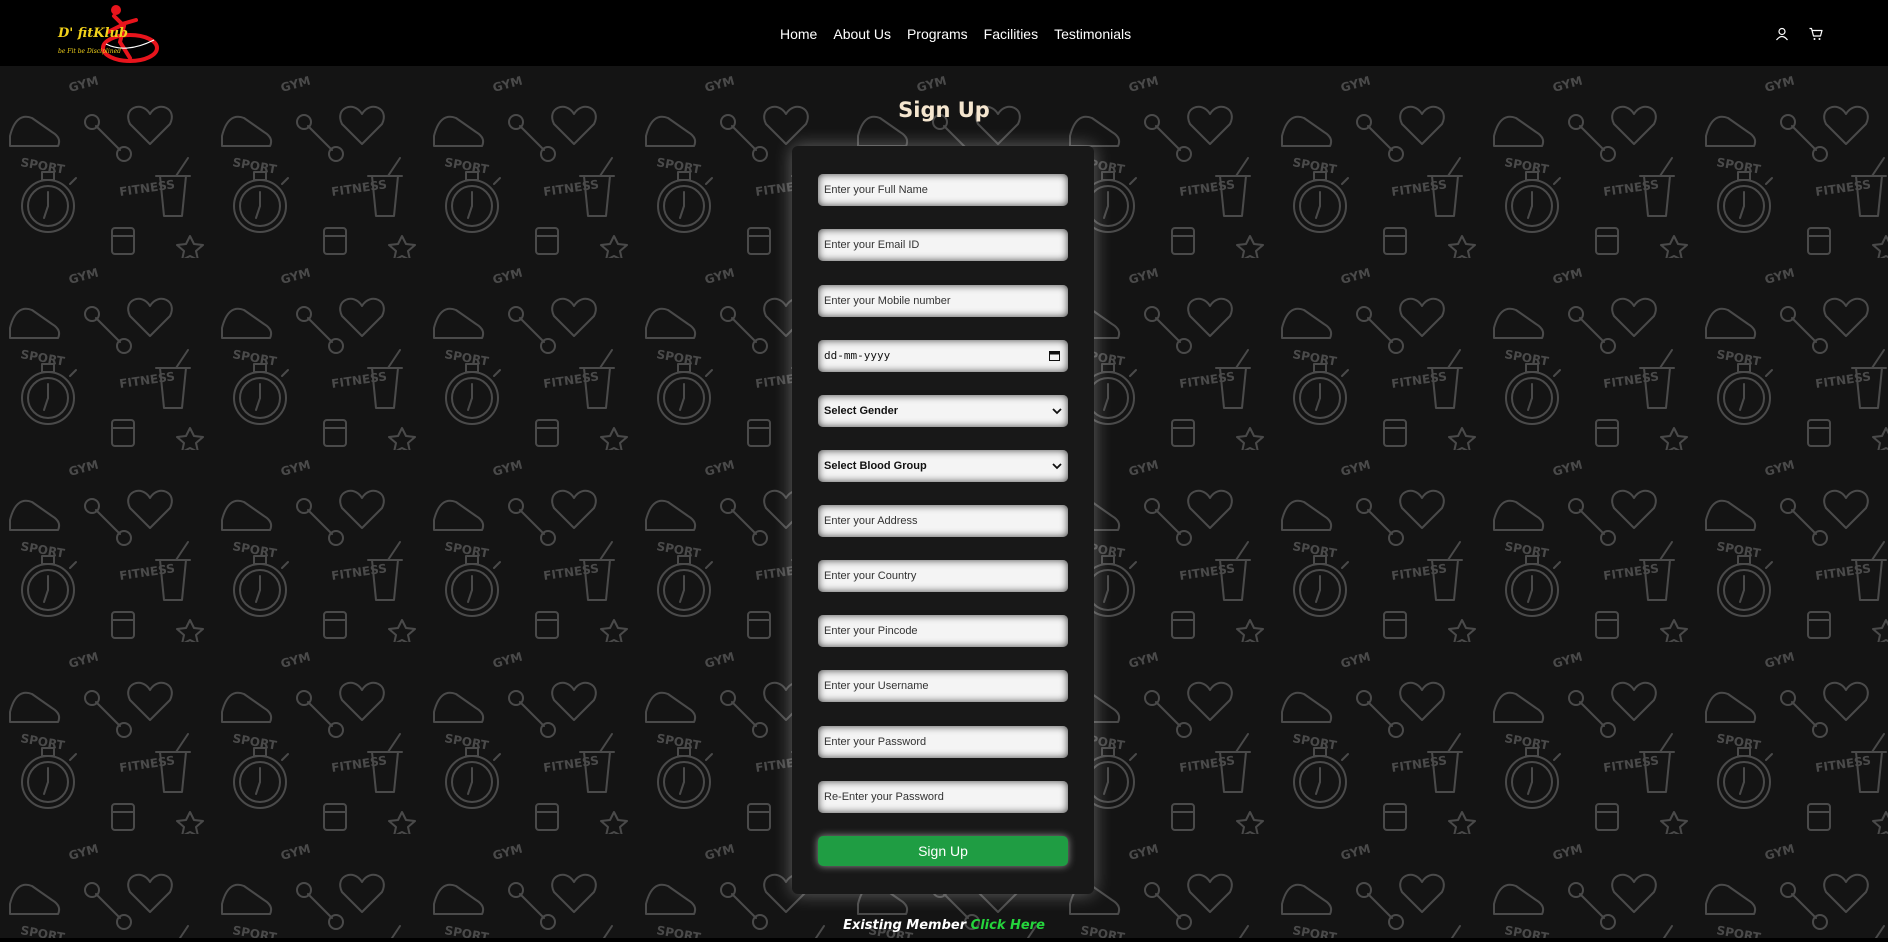 This screenshot has width=1888, height=942. What do you see at coordinates (1011, 34) in the screenshot?
I see `nav-facilities: Facilities` at bounding box center [1011, 34].